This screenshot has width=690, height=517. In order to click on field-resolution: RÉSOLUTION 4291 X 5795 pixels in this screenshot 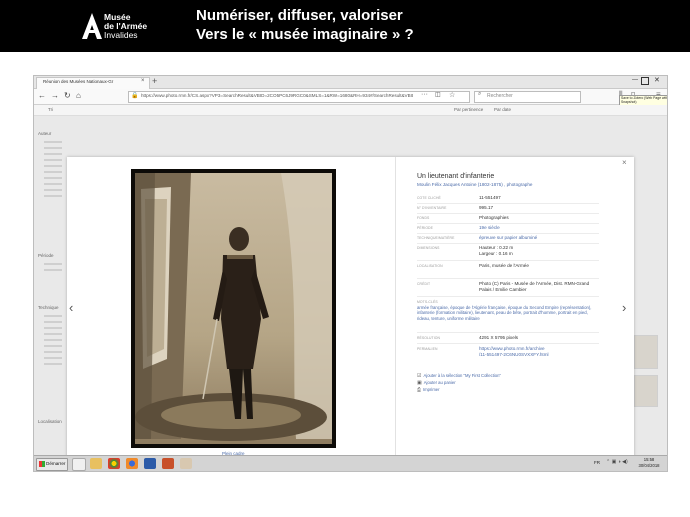, I will do `click(508, 339)`.